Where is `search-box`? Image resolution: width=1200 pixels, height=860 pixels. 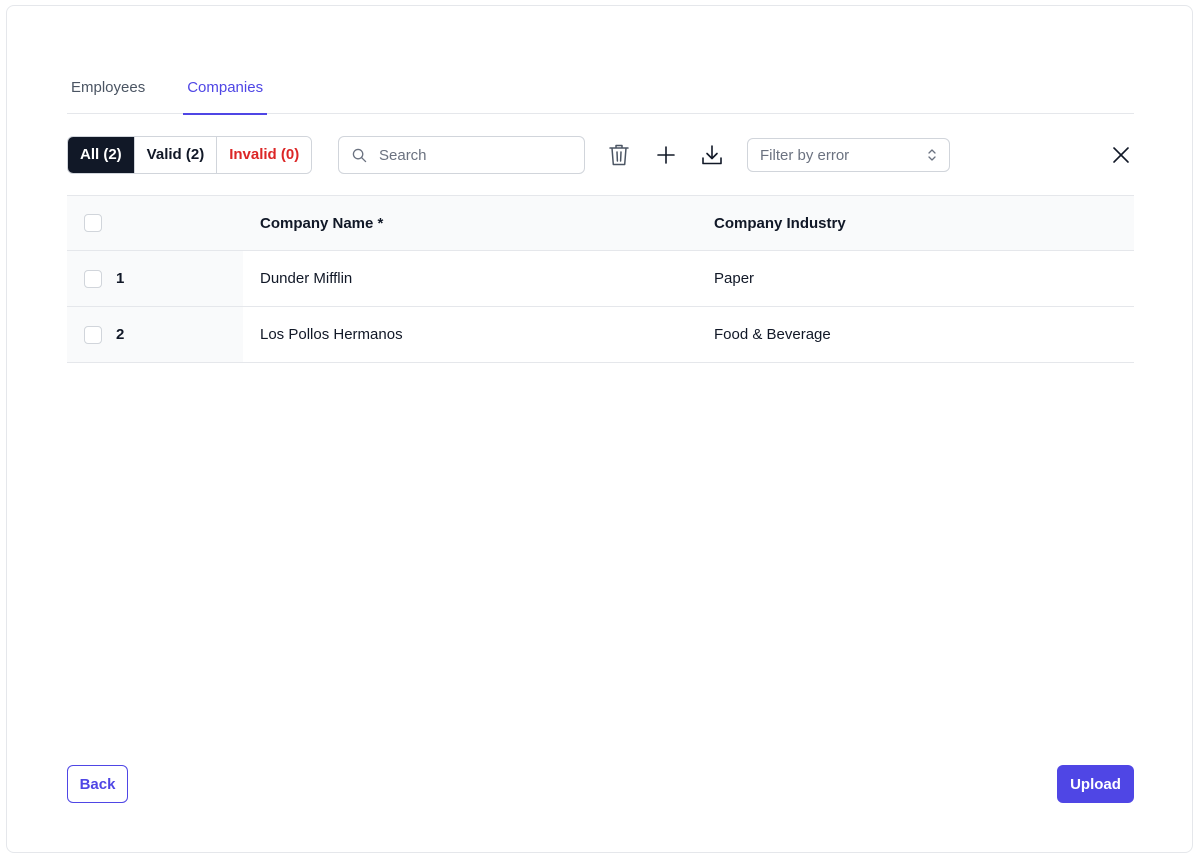
search-box is located at coordinates (461, 155).